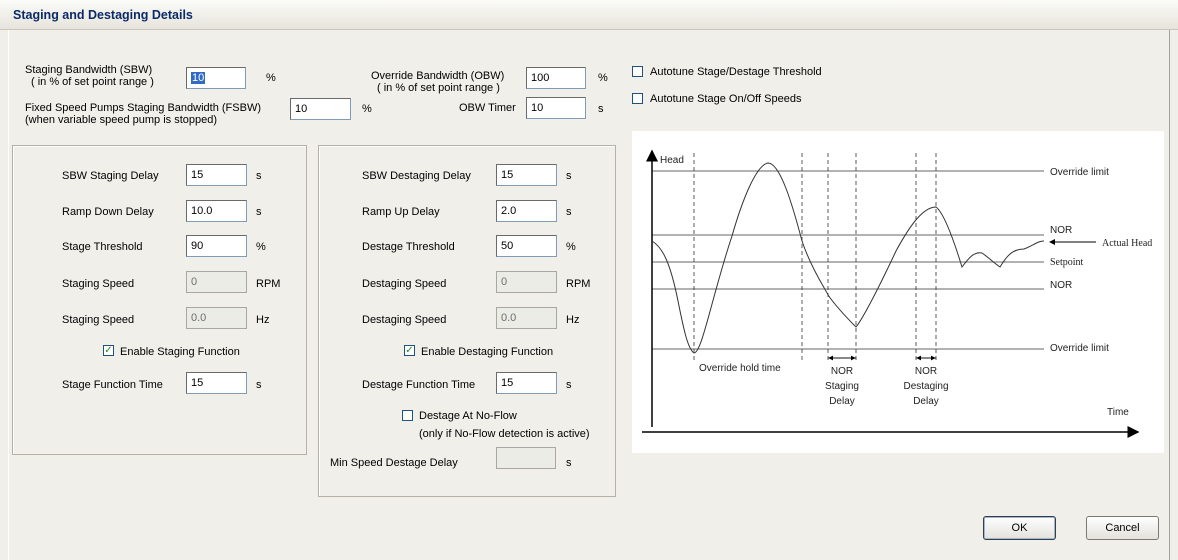 This screenshot has height=560, width=1178. I want to click on stage-function-time-input: 15, so click(216, 383).